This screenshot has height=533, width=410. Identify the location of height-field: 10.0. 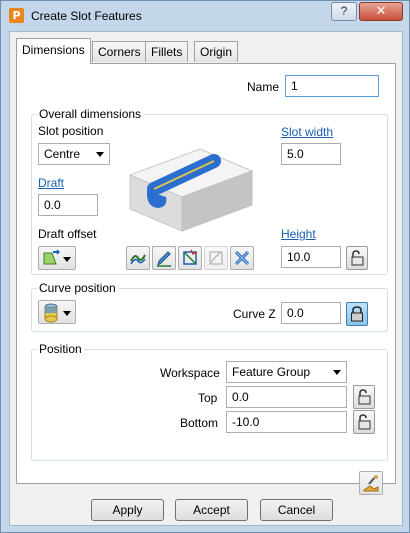
(311, 257).